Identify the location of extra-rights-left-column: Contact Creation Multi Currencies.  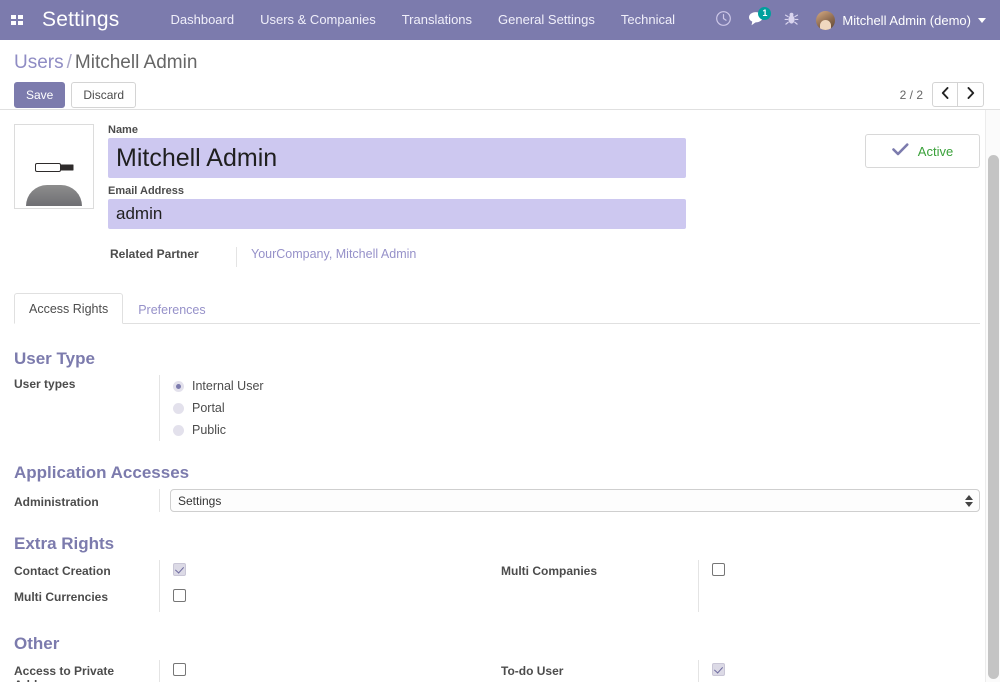
(255, 586).